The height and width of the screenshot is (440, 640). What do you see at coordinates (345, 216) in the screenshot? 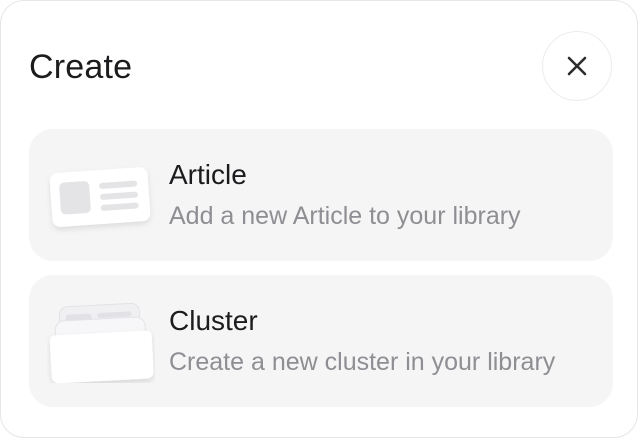
I see `article-option-description: Add a new Article to your library` at bounding box center [345, 216].